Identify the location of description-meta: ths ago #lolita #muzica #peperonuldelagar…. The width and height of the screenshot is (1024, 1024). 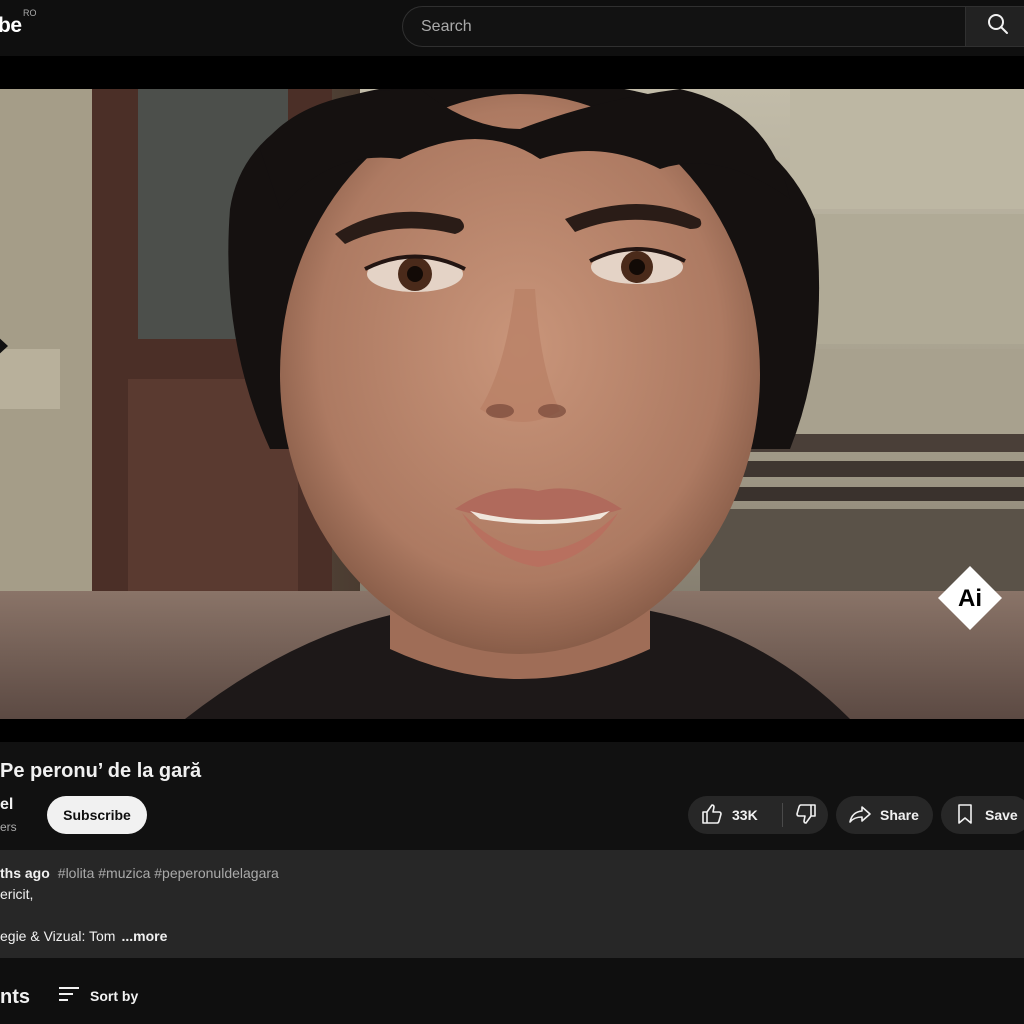
(139, 873).